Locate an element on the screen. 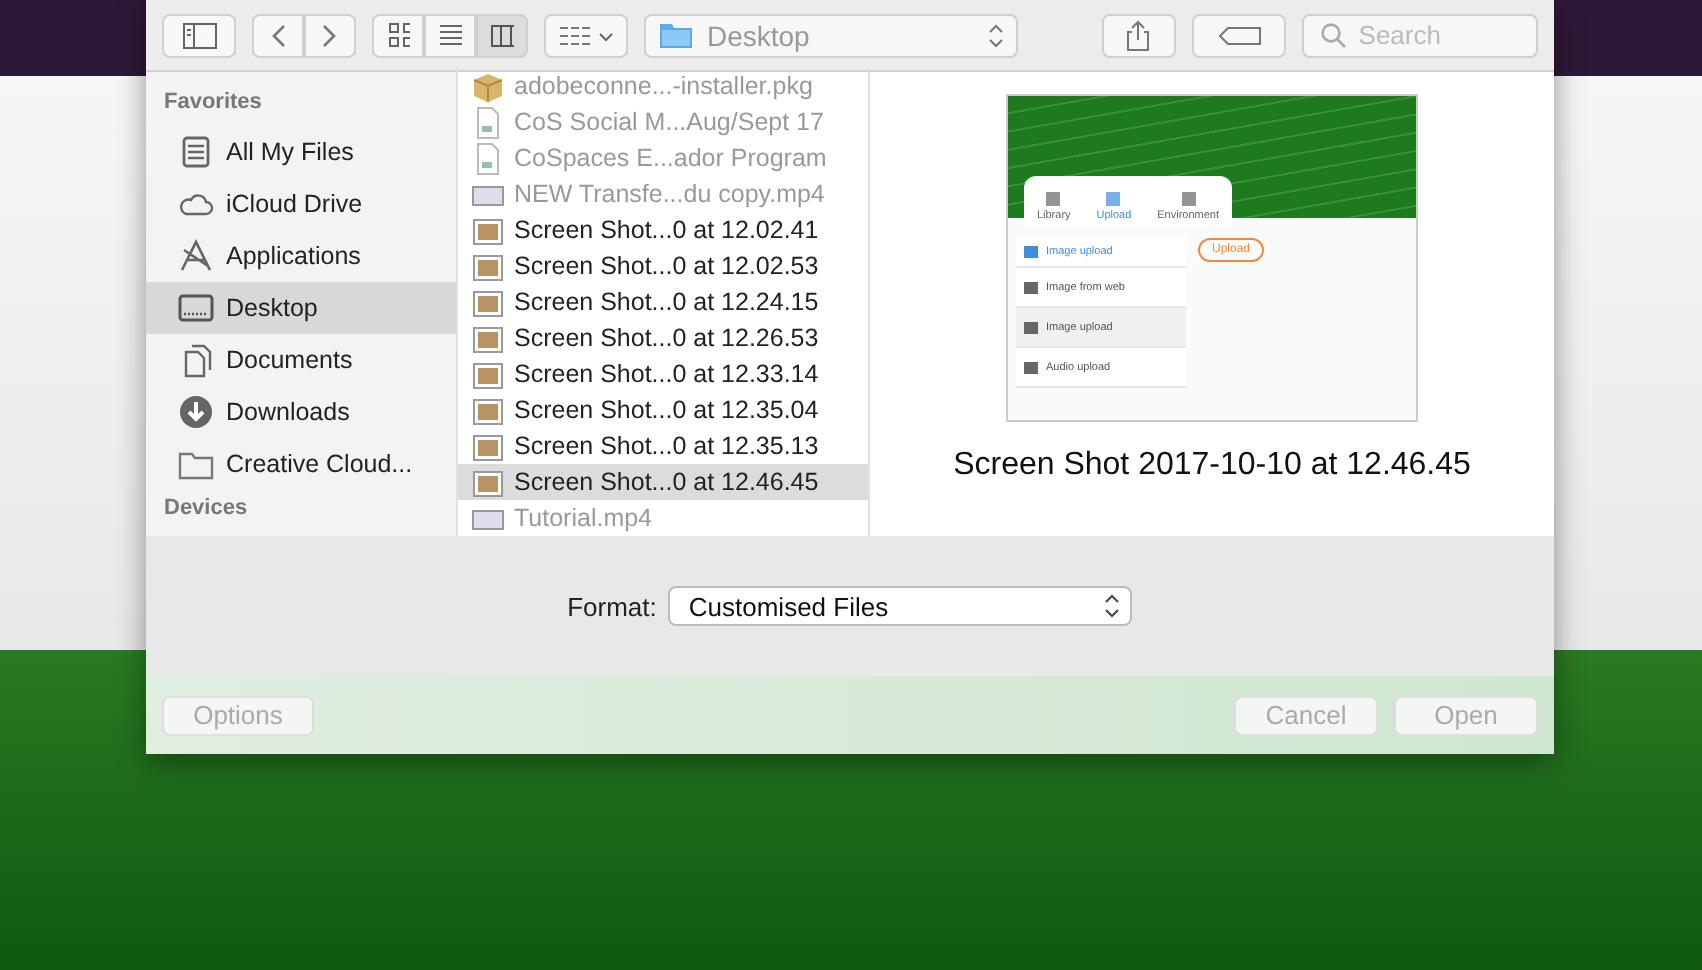  arrange-icon is located at coordinates (586, 35).